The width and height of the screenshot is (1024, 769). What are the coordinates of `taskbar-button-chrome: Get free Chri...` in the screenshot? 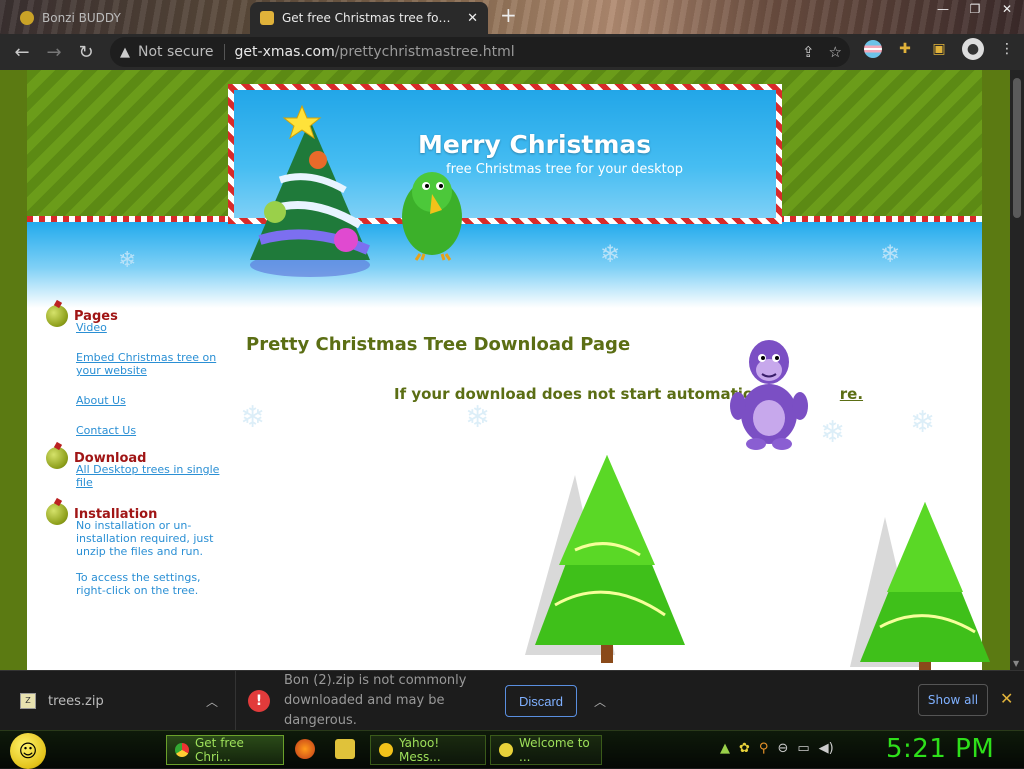 It's located at (225, 750).